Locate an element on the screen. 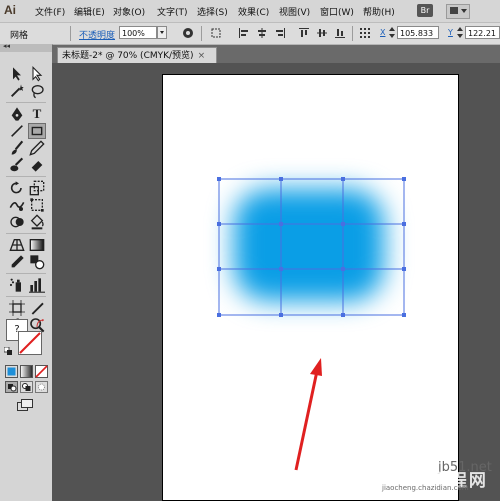 The image size is (500, 501). slice-tool-icon is located at coordinates (37, 308).